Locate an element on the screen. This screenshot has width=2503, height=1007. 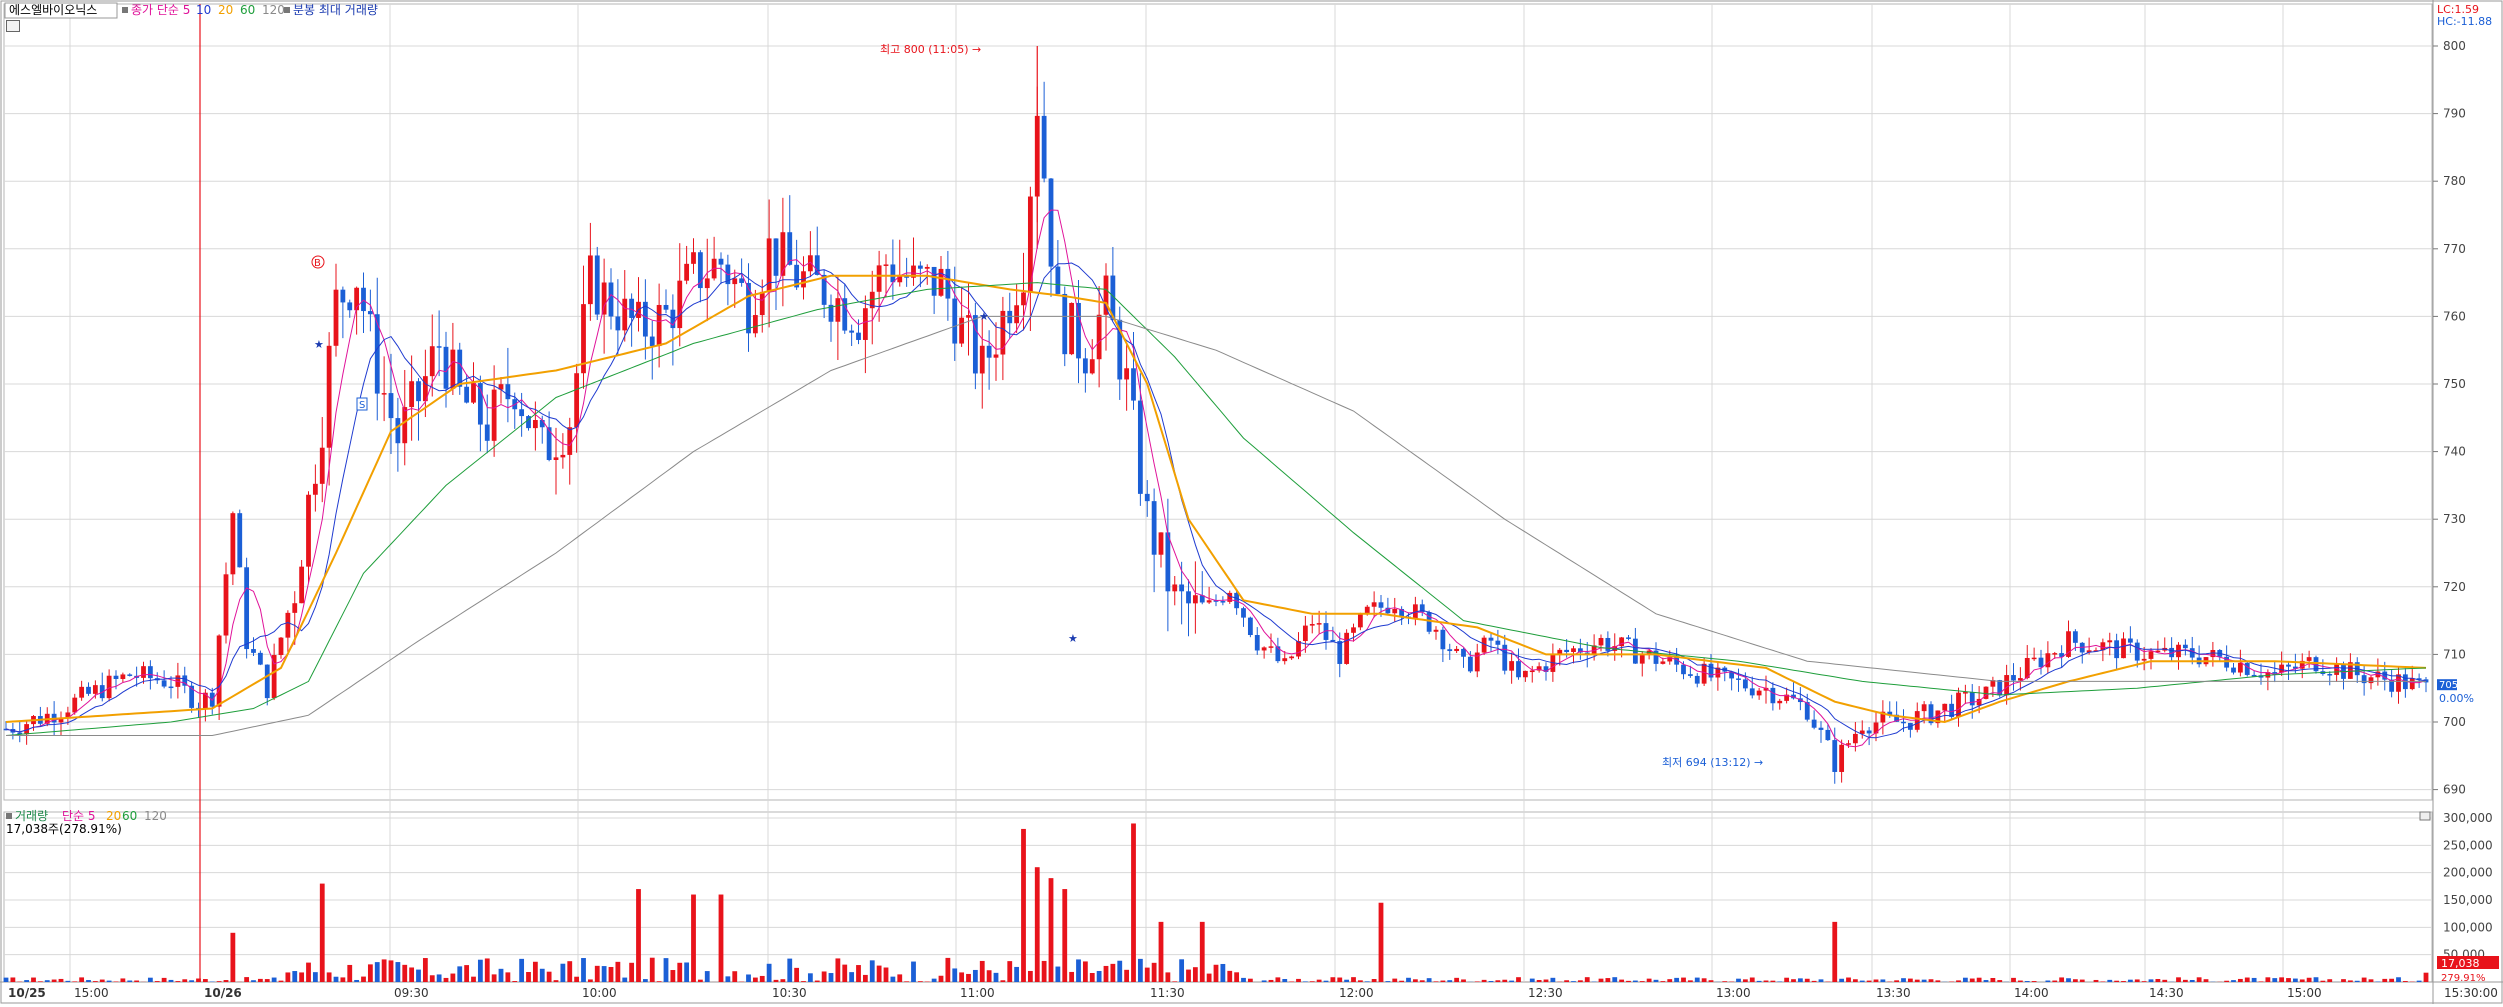
ma-legend-period-60: 60 is located at coordinates (247, 10).